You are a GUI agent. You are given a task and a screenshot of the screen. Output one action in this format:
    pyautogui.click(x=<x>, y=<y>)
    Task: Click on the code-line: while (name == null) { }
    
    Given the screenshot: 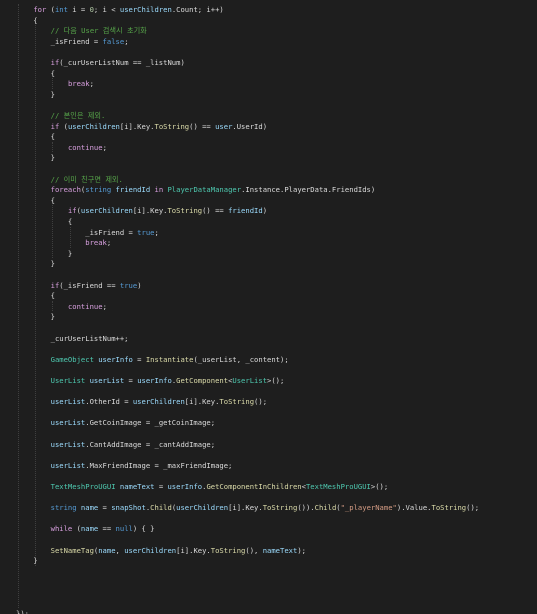 What is the action you would take?
    pyautogui.click(x=85, y=528)
    